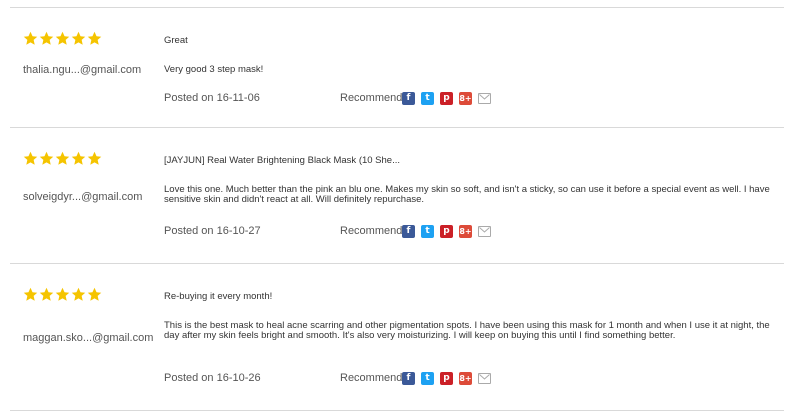 The width and height of the screenshot is (800, 416). What do you see at coordinates (212, 231) in the screenshot?
I see `posted-date: Posted on 16-10-27` at bounding box center [212, 231].